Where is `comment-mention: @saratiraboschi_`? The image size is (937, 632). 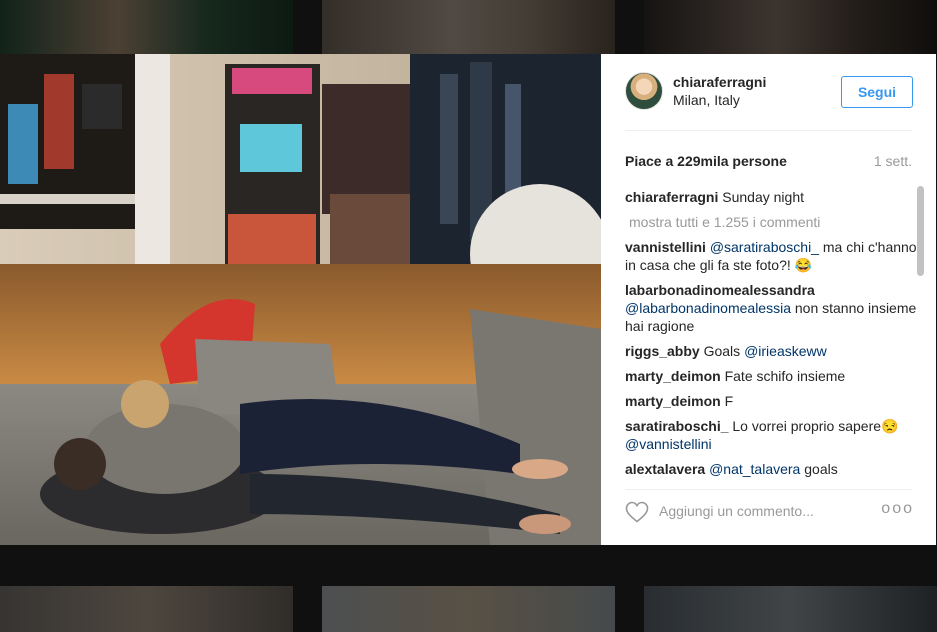
comment-mention: @saratiraboschi_ is located at coordinates (764, 247).